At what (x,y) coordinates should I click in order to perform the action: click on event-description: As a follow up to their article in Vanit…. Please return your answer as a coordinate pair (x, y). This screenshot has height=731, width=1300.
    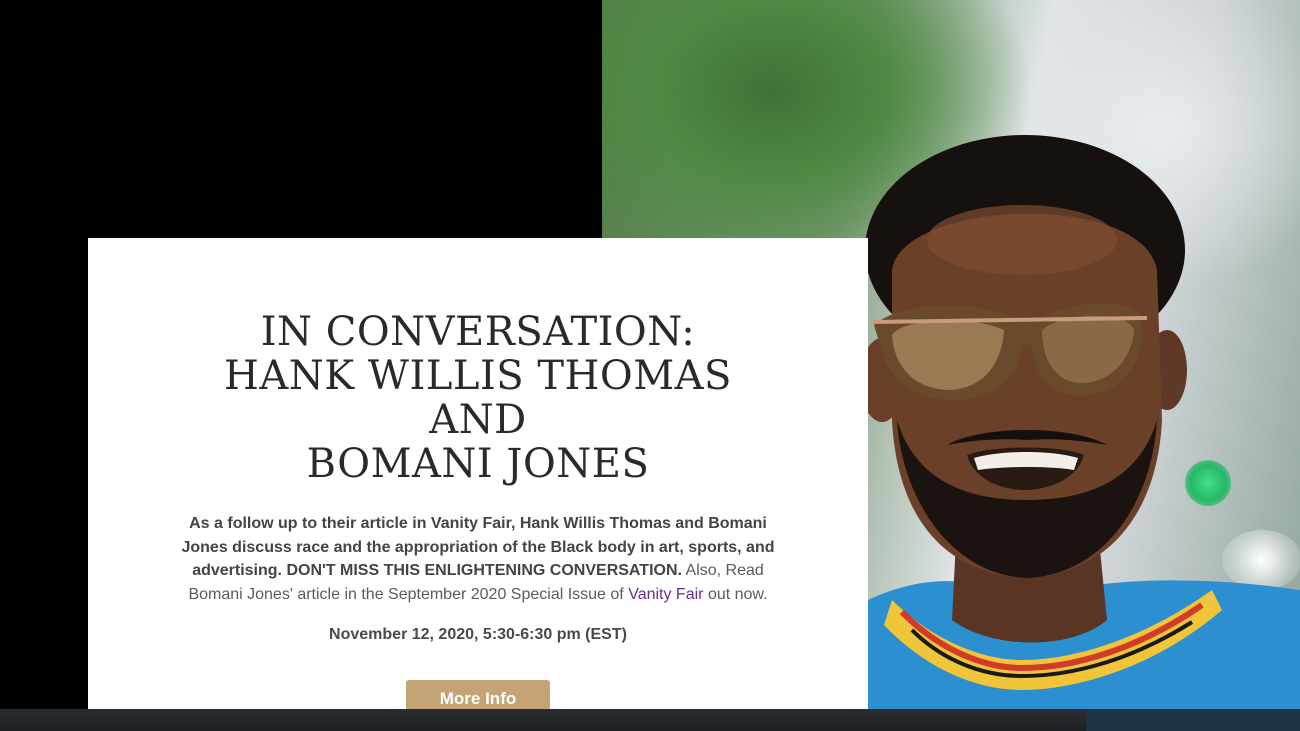
    Looking at the image, I should click on (478, 559).